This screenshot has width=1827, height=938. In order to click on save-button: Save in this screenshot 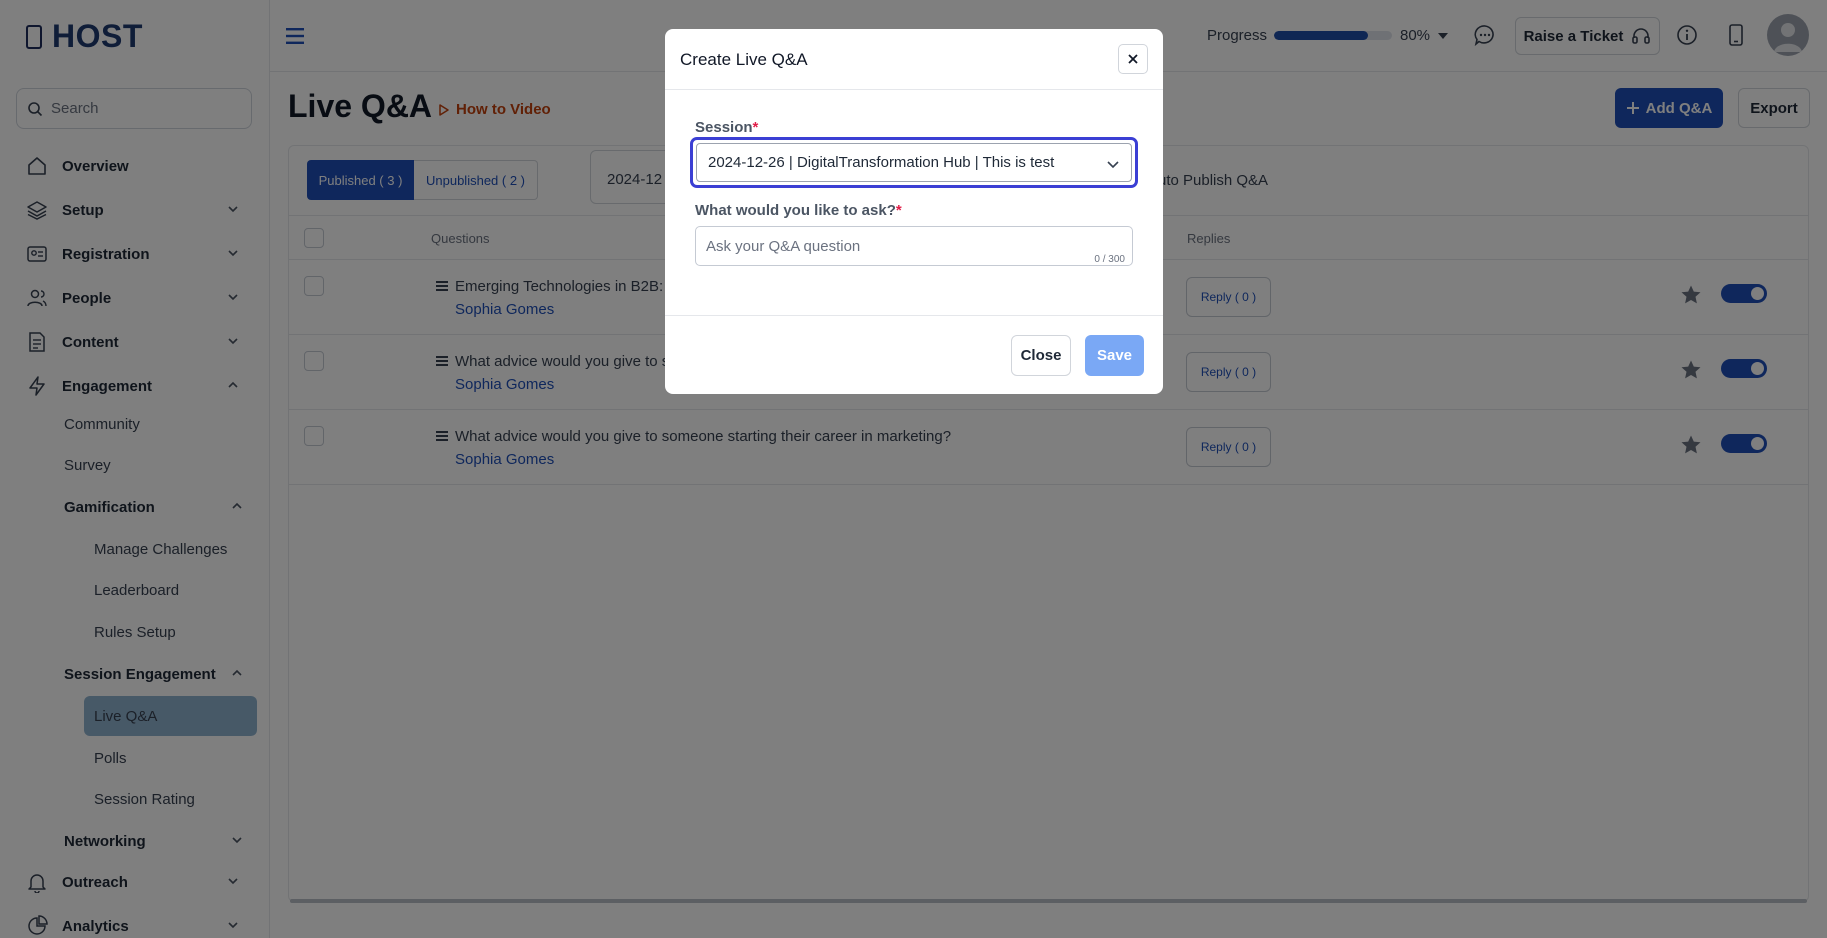, I will do `click(1114, 355)`.